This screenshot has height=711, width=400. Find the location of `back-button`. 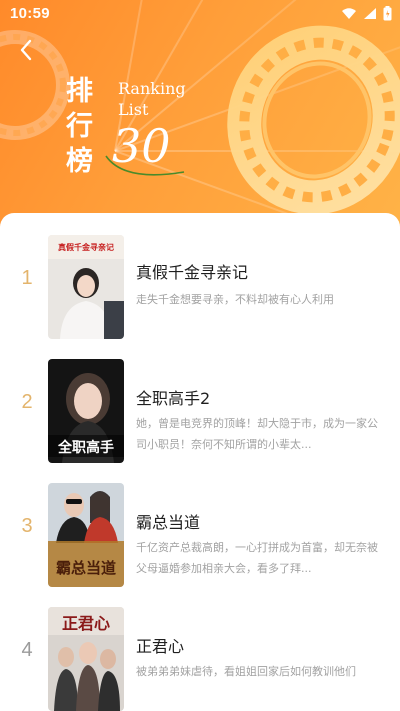

back-button is located at coordinates (26, 50).